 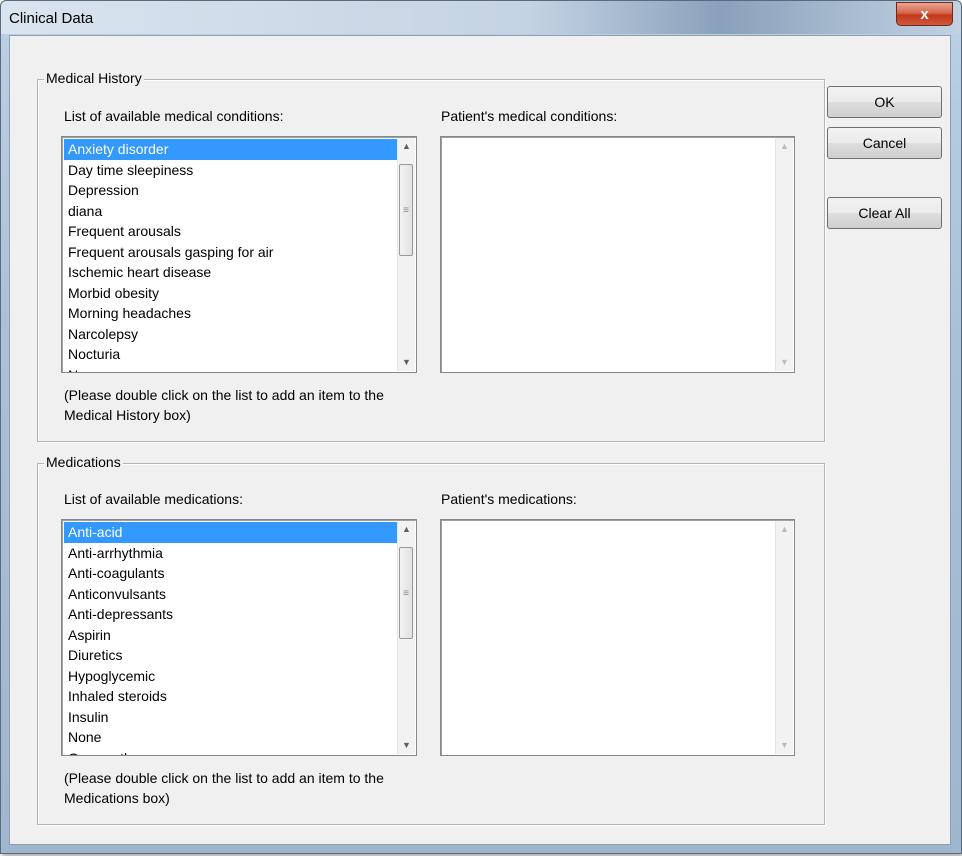 I want to click on close-button: x, so click(x=924, y=14).